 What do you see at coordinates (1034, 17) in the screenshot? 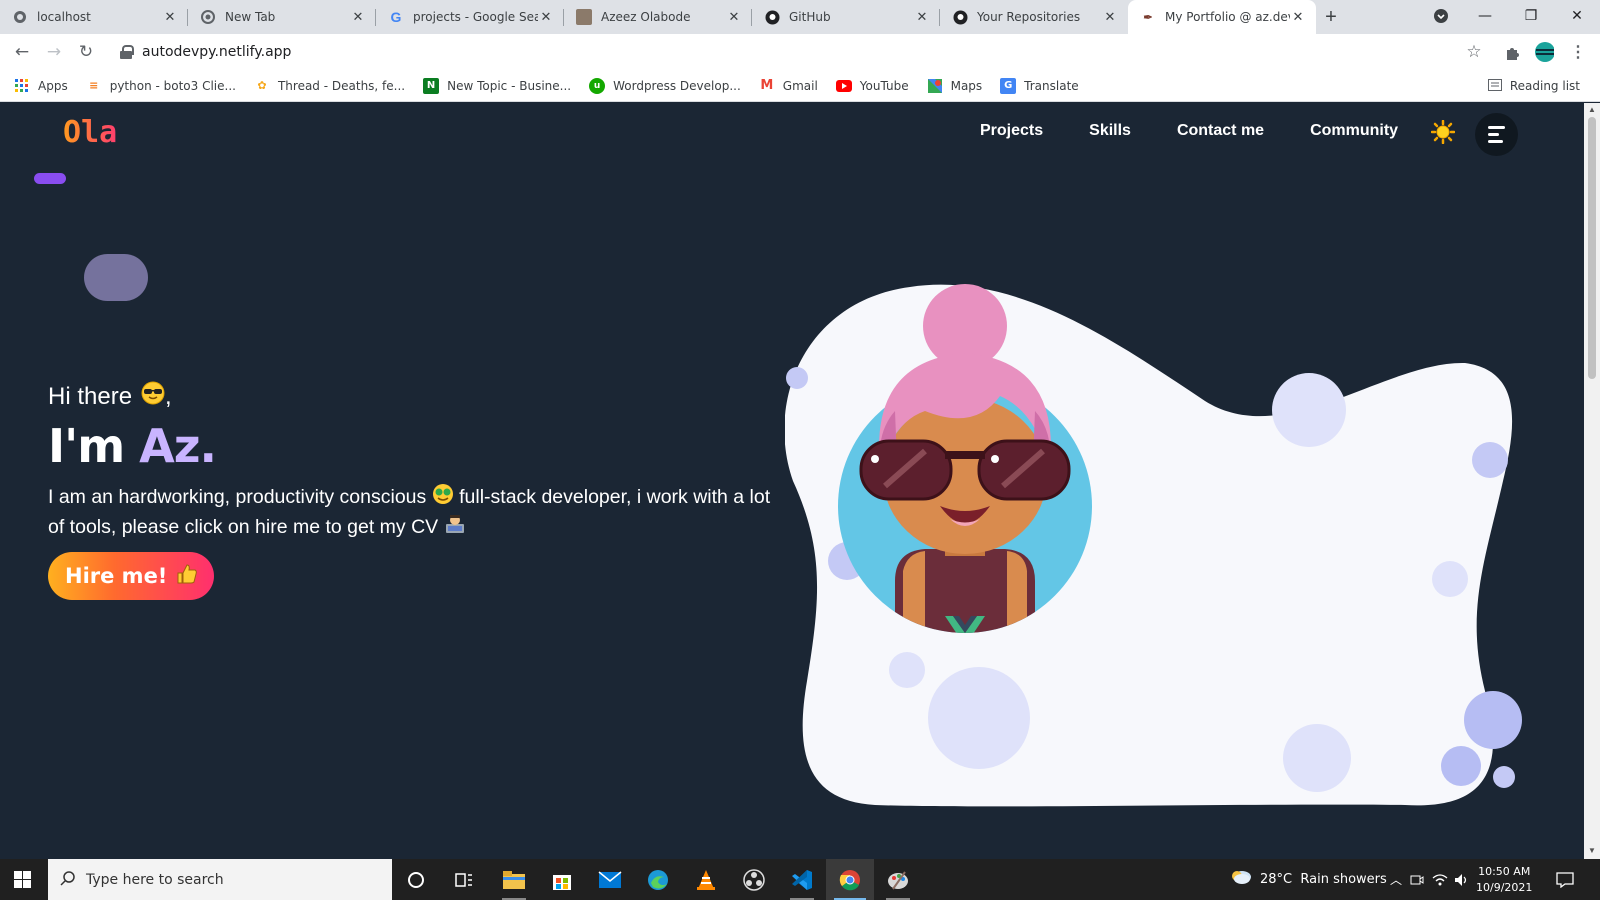
I see `tab-your-repositories: Your Repositories ✕` at bounding box center [1034, 17].